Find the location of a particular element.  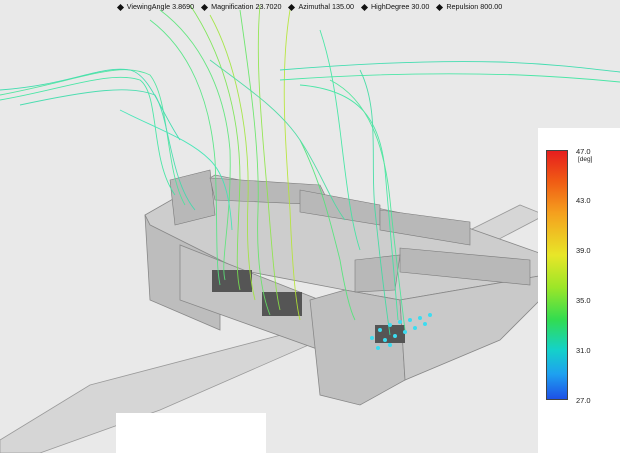

legend-tick: 47.0 is located at coordinates (583, 151).